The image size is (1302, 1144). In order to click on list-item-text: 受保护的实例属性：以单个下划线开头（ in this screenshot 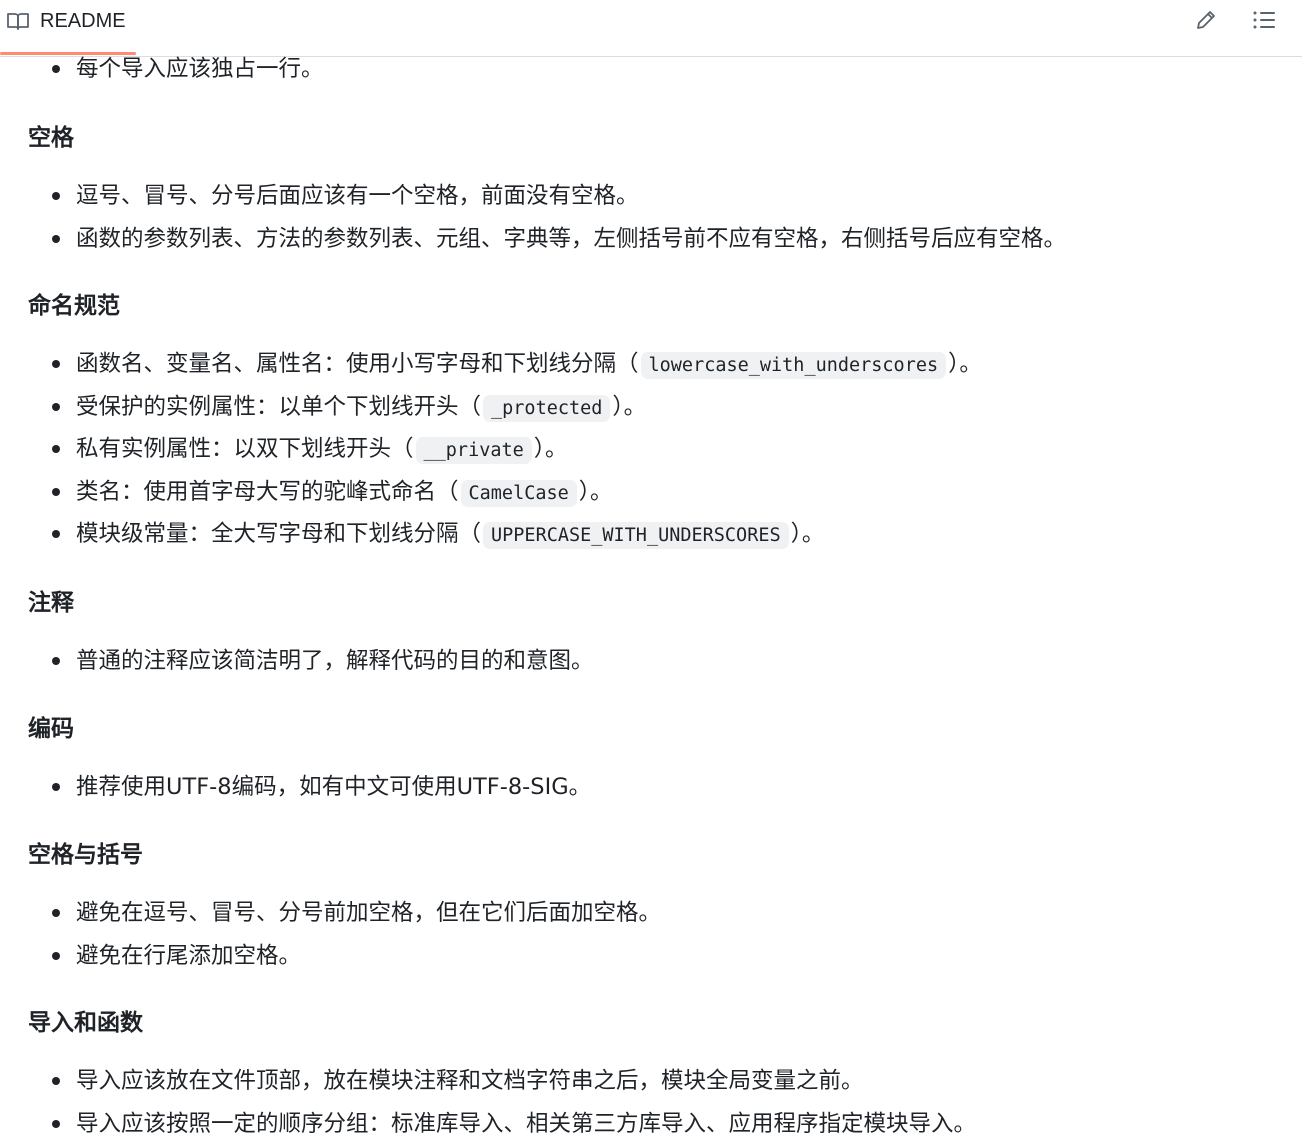, I will do `click(279, 406)`.